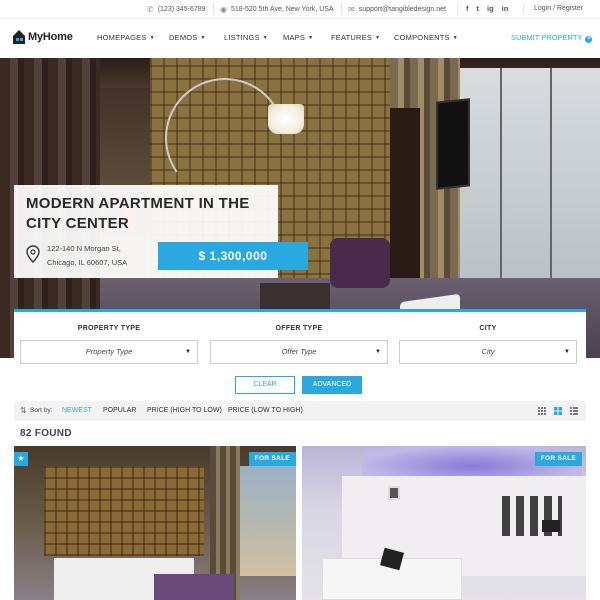 The width and height of the screenshot is (600, 600). What do you see at coordinates (46, 433) in the screenshot?
I see `results-count: 82 FOUND` at bounding box center [46, 433].